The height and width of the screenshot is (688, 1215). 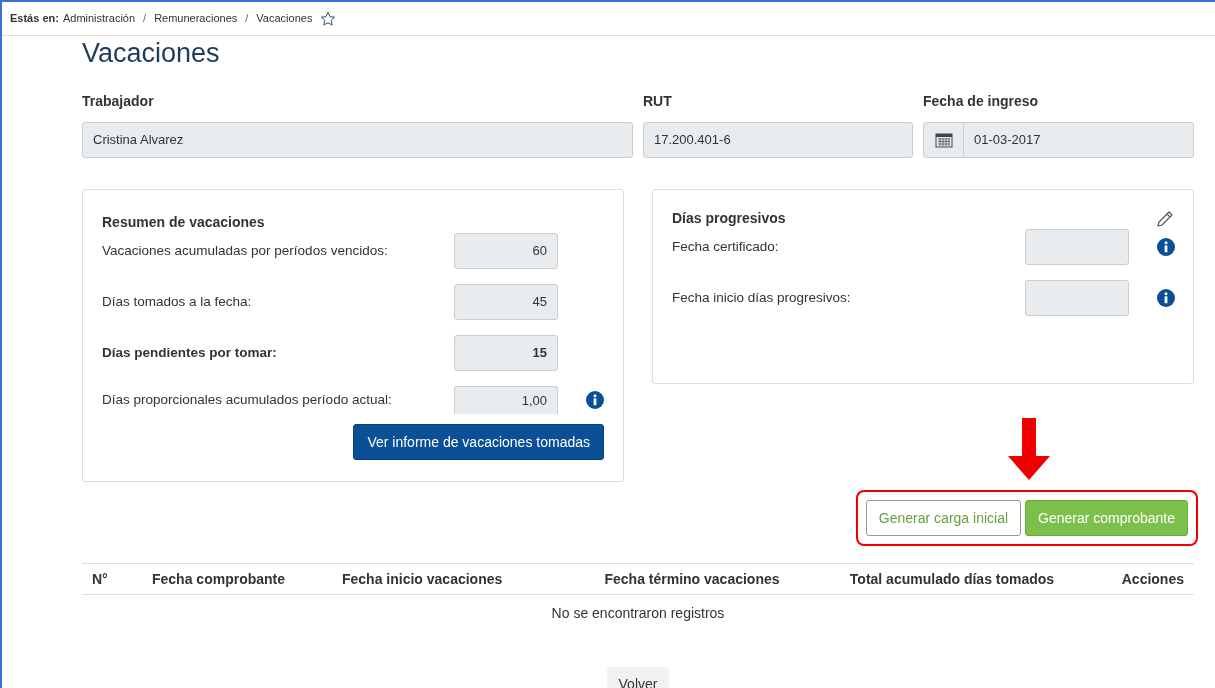 What do you see at coordinates (219, 579) in the screenshot?
I see `column-header: Fecha comprobante` at bounding box center [219, 579].